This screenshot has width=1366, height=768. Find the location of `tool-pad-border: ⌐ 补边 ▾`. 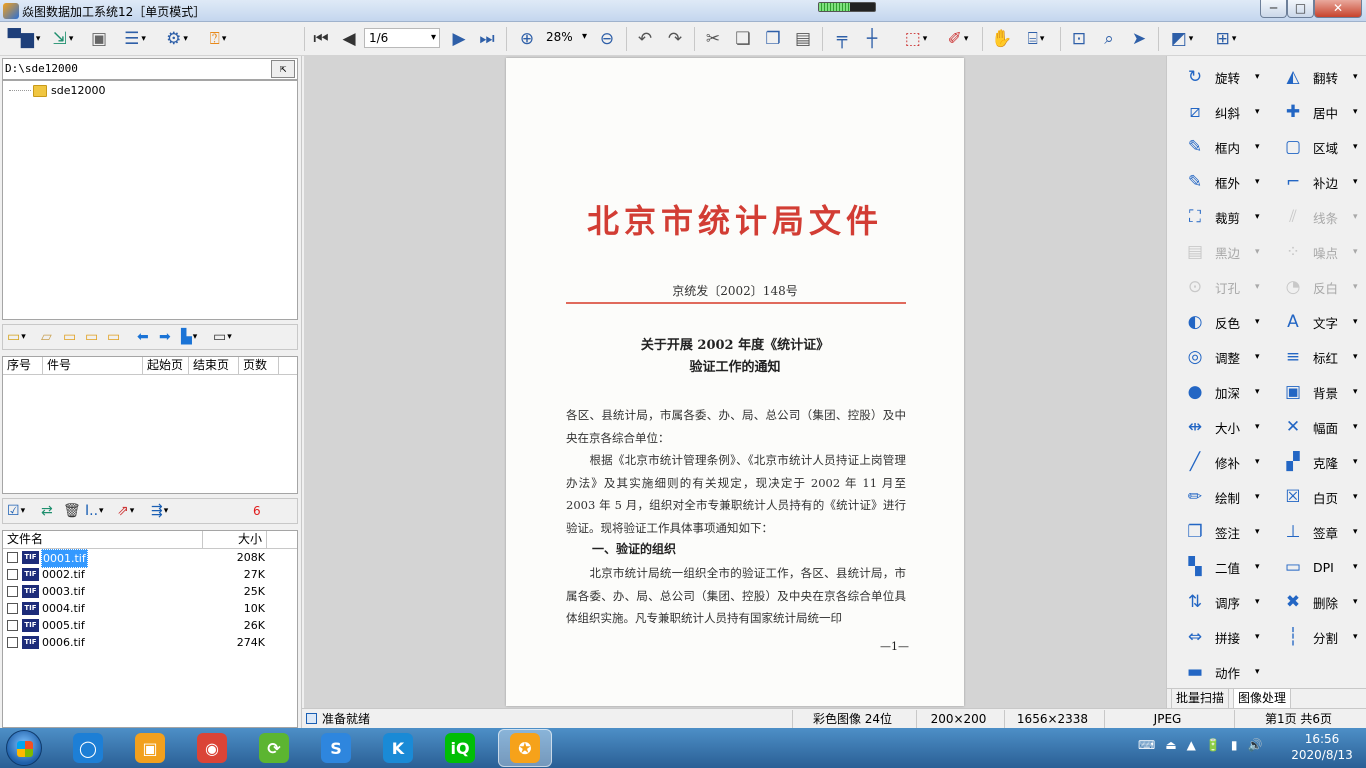

tool-pad-border: ⌐ 补边 ▾ is located at coordinates (1313, 182).